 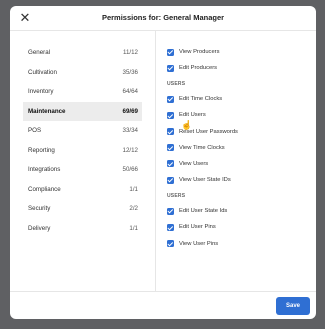 What do you see at coordinates (205, 180) in the screenshot?
I see `permission-label: View User State IDs` at bounding box center [205, 180].